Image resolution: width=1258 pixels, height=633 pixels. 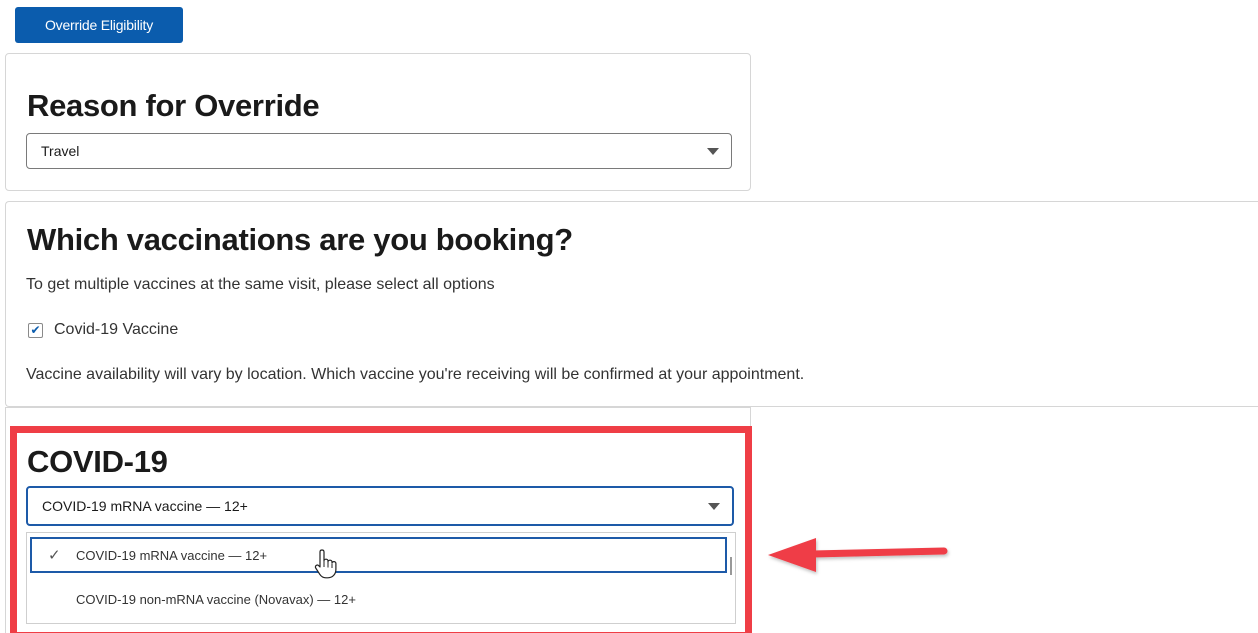 I want to click on vaccinations-title: Which vaccinations are you booking?, so click(x=300, y=239).